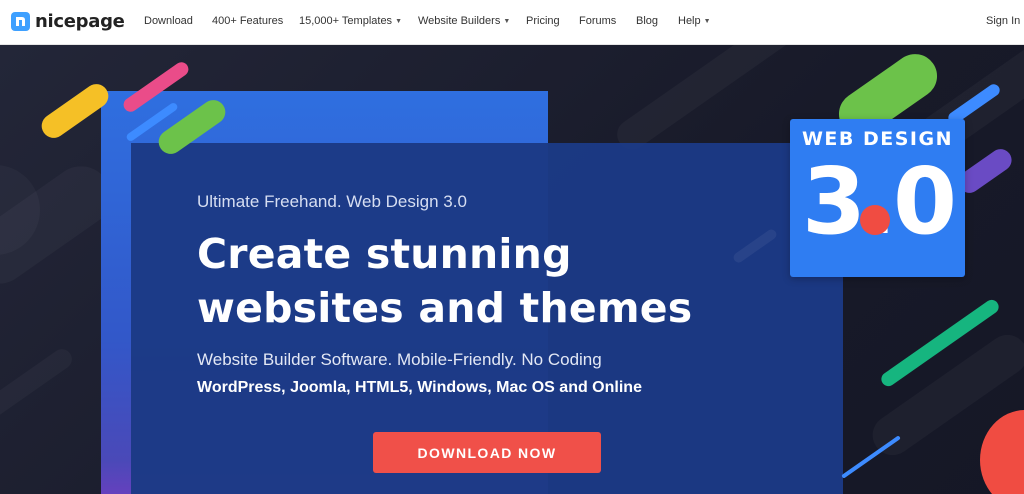  I want to click on nav-features: 400+ Features, so click(247, 21).